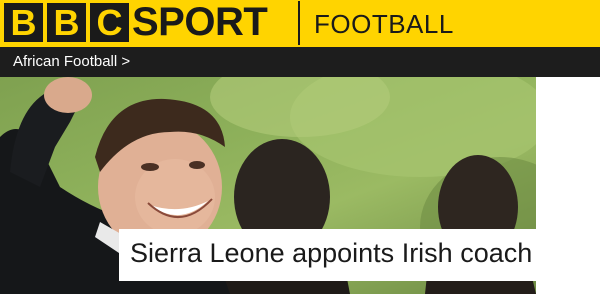 The image size is (600, 300). I want to click on story-headline: Sierra Leone appoints Irish coach, so click(331, 253).